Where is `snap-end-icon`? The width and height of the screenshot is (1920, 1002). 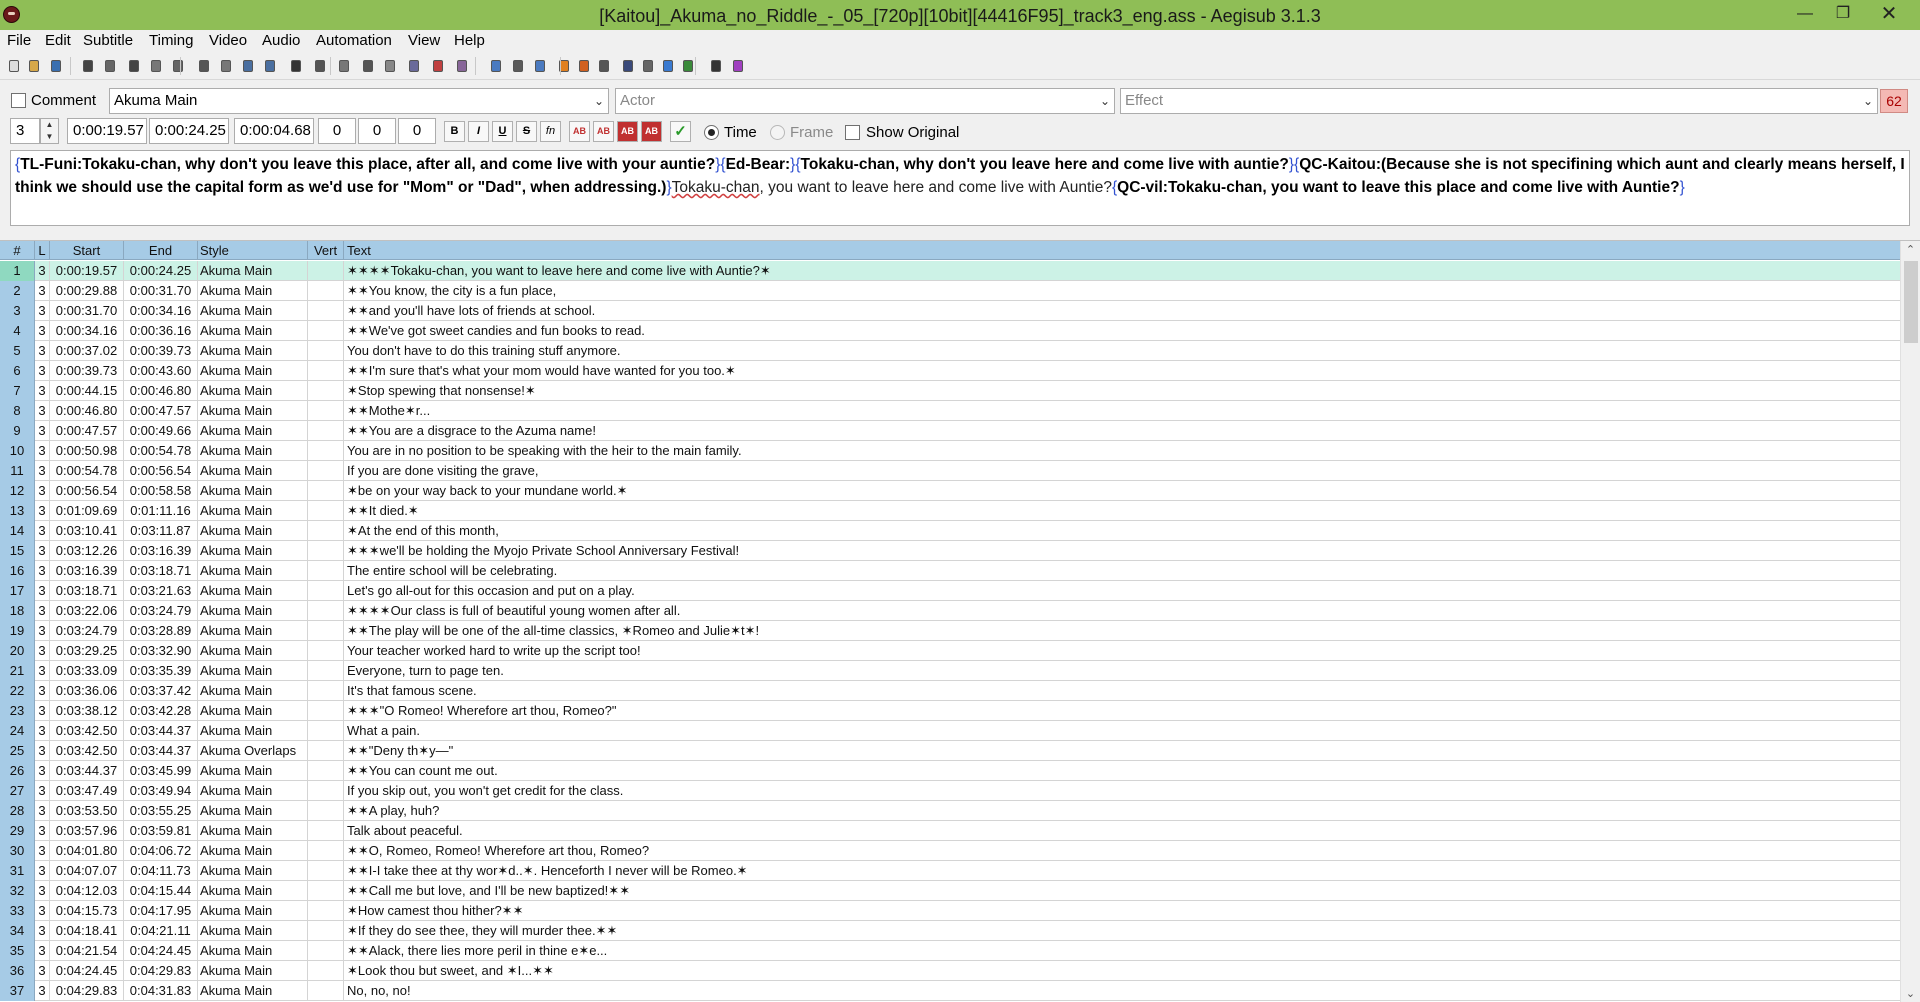
snap-end-icon is located at coordinates (540, 66).